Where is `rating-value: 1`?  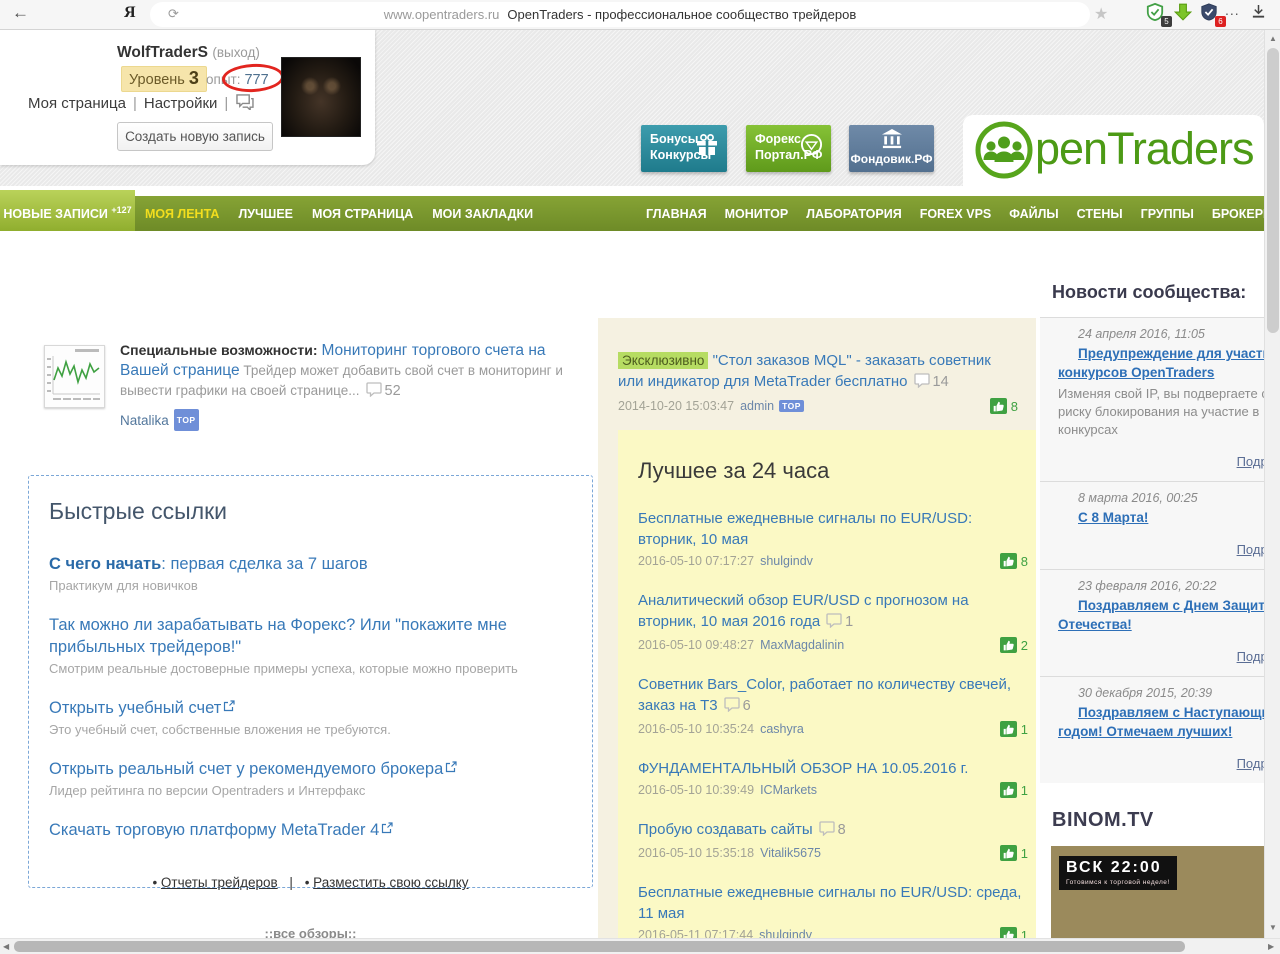
rating-value: 1 is located at coordinates (1024, 790).